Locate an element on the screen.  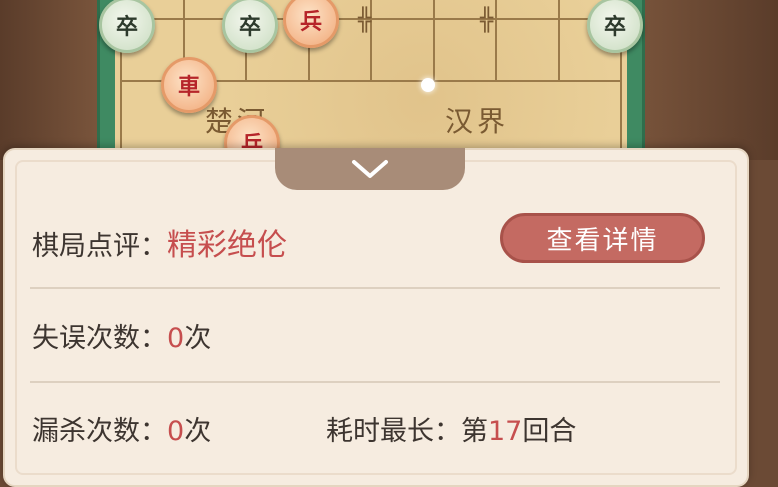
move-target-marker is located at coordinates (428, 85).